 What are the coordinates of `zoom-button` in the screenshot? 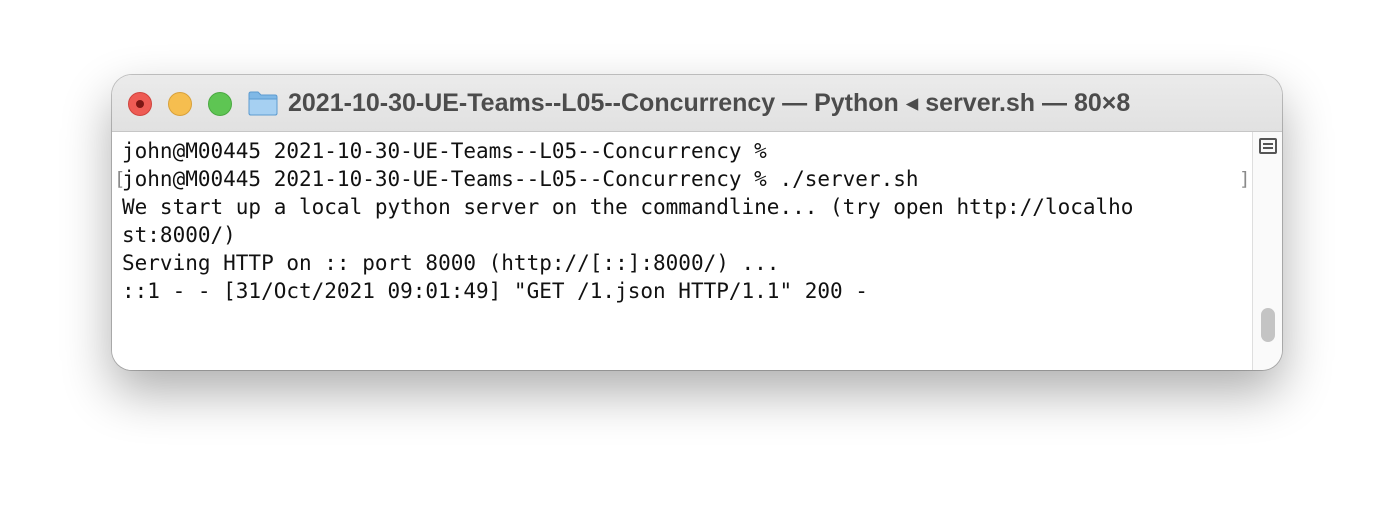 It's located at (220, 104).